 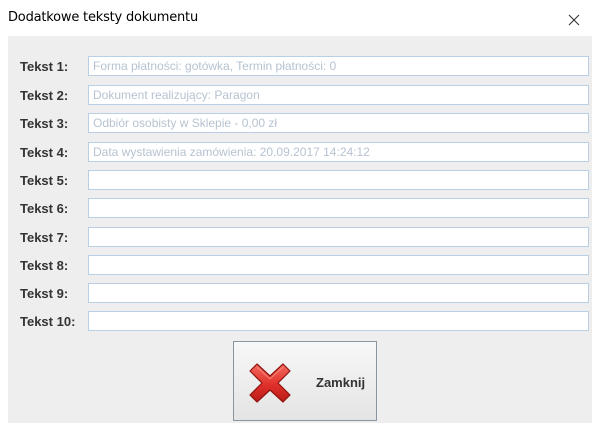 I want to click on text-label-8: Tekst 8:, so click(x=44, y=265).